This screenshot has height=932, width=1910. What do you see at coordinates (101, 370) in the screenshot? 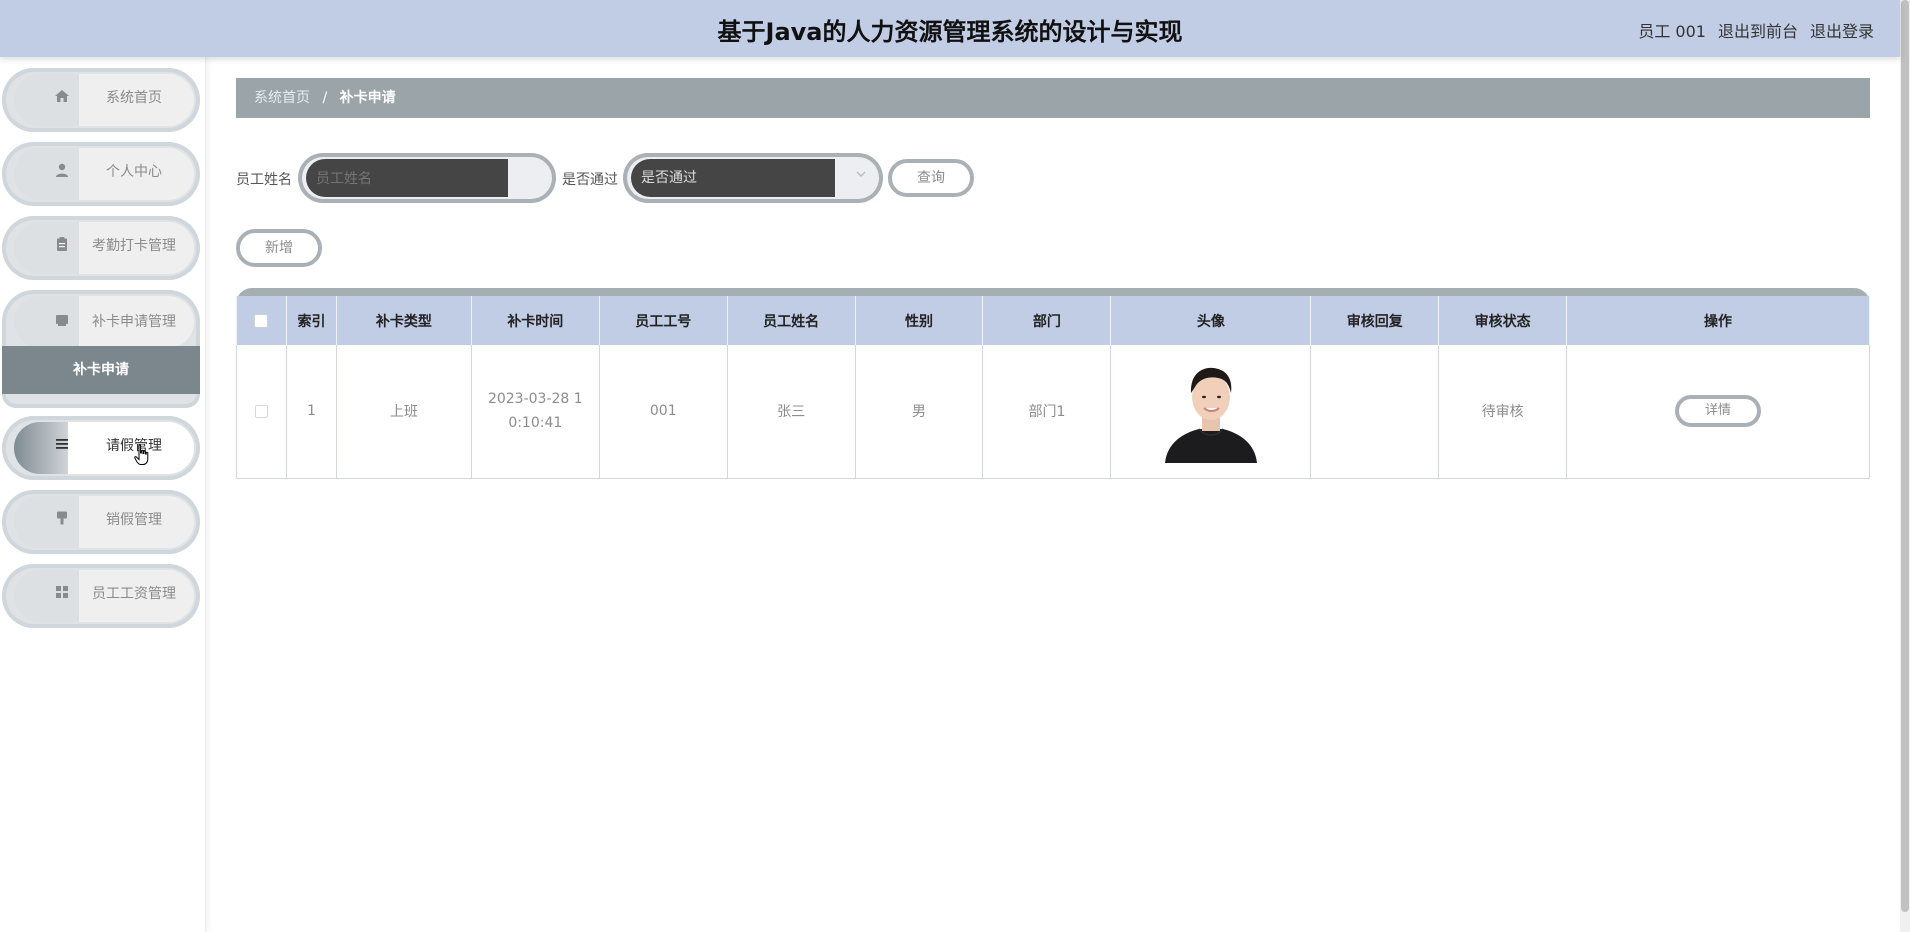
I see `submenu-item-card-request: 补卡申请` at bounding box center [101, 370].